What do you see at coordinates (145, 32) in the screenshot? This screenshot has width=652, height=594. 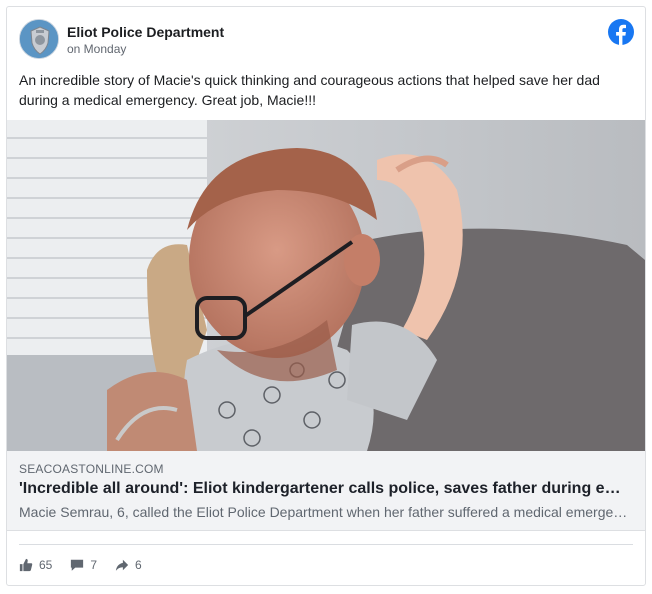 I see `page-name-link: Eliot Police Department` at bounding box center [145, 32].